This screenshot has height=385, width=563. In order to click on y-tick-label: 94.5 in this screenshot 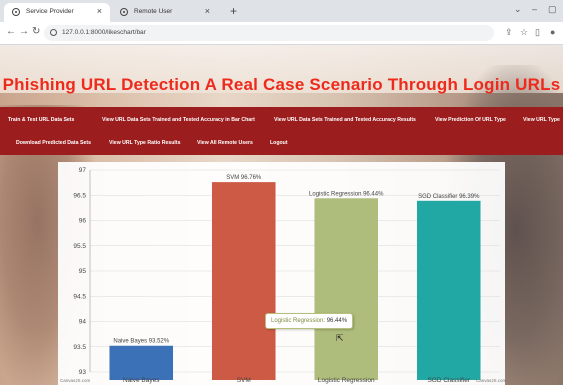, I will do `click(79, 296)`.